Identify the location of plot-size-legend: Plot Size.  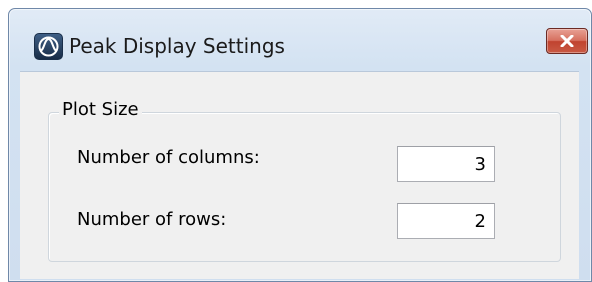
(100, 110).